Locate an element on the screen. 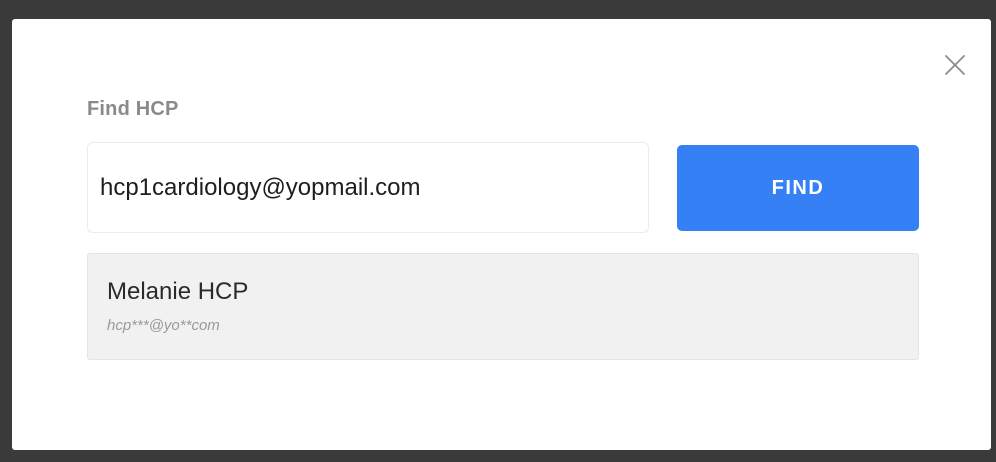 The width and height of the screenshot is (996, 462). close-icon is located at coordinates (955, 65).